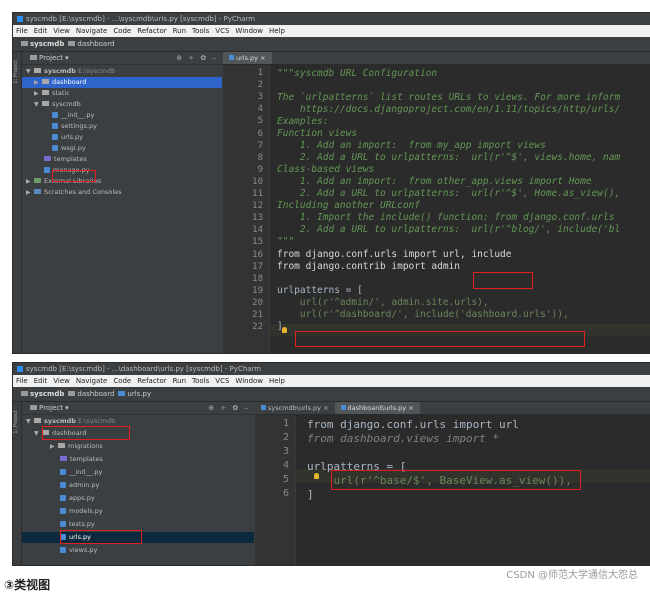  I want to click on tree-item-label: manage.py, so click(71, 170).